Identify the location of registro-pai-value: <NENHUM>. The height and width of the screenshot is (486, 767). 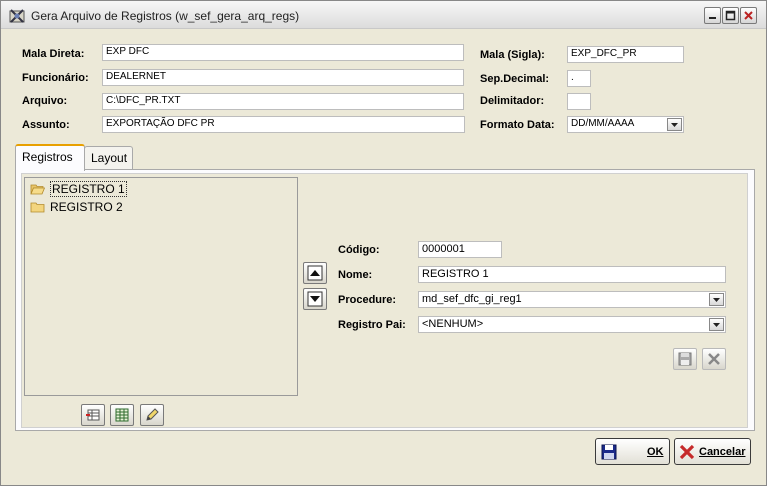
(453, 324).